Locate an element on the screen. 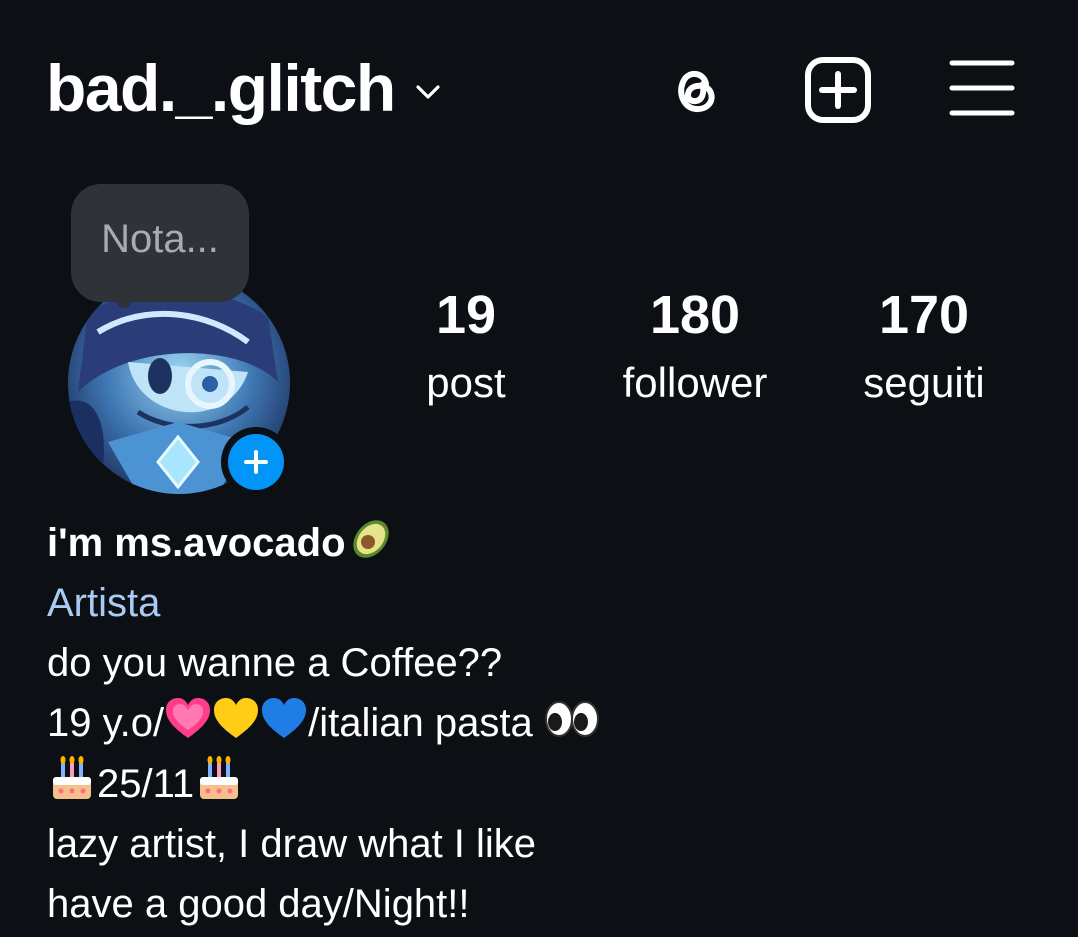  bio-interest: /italian pasta is located at coordinates (426, 723).